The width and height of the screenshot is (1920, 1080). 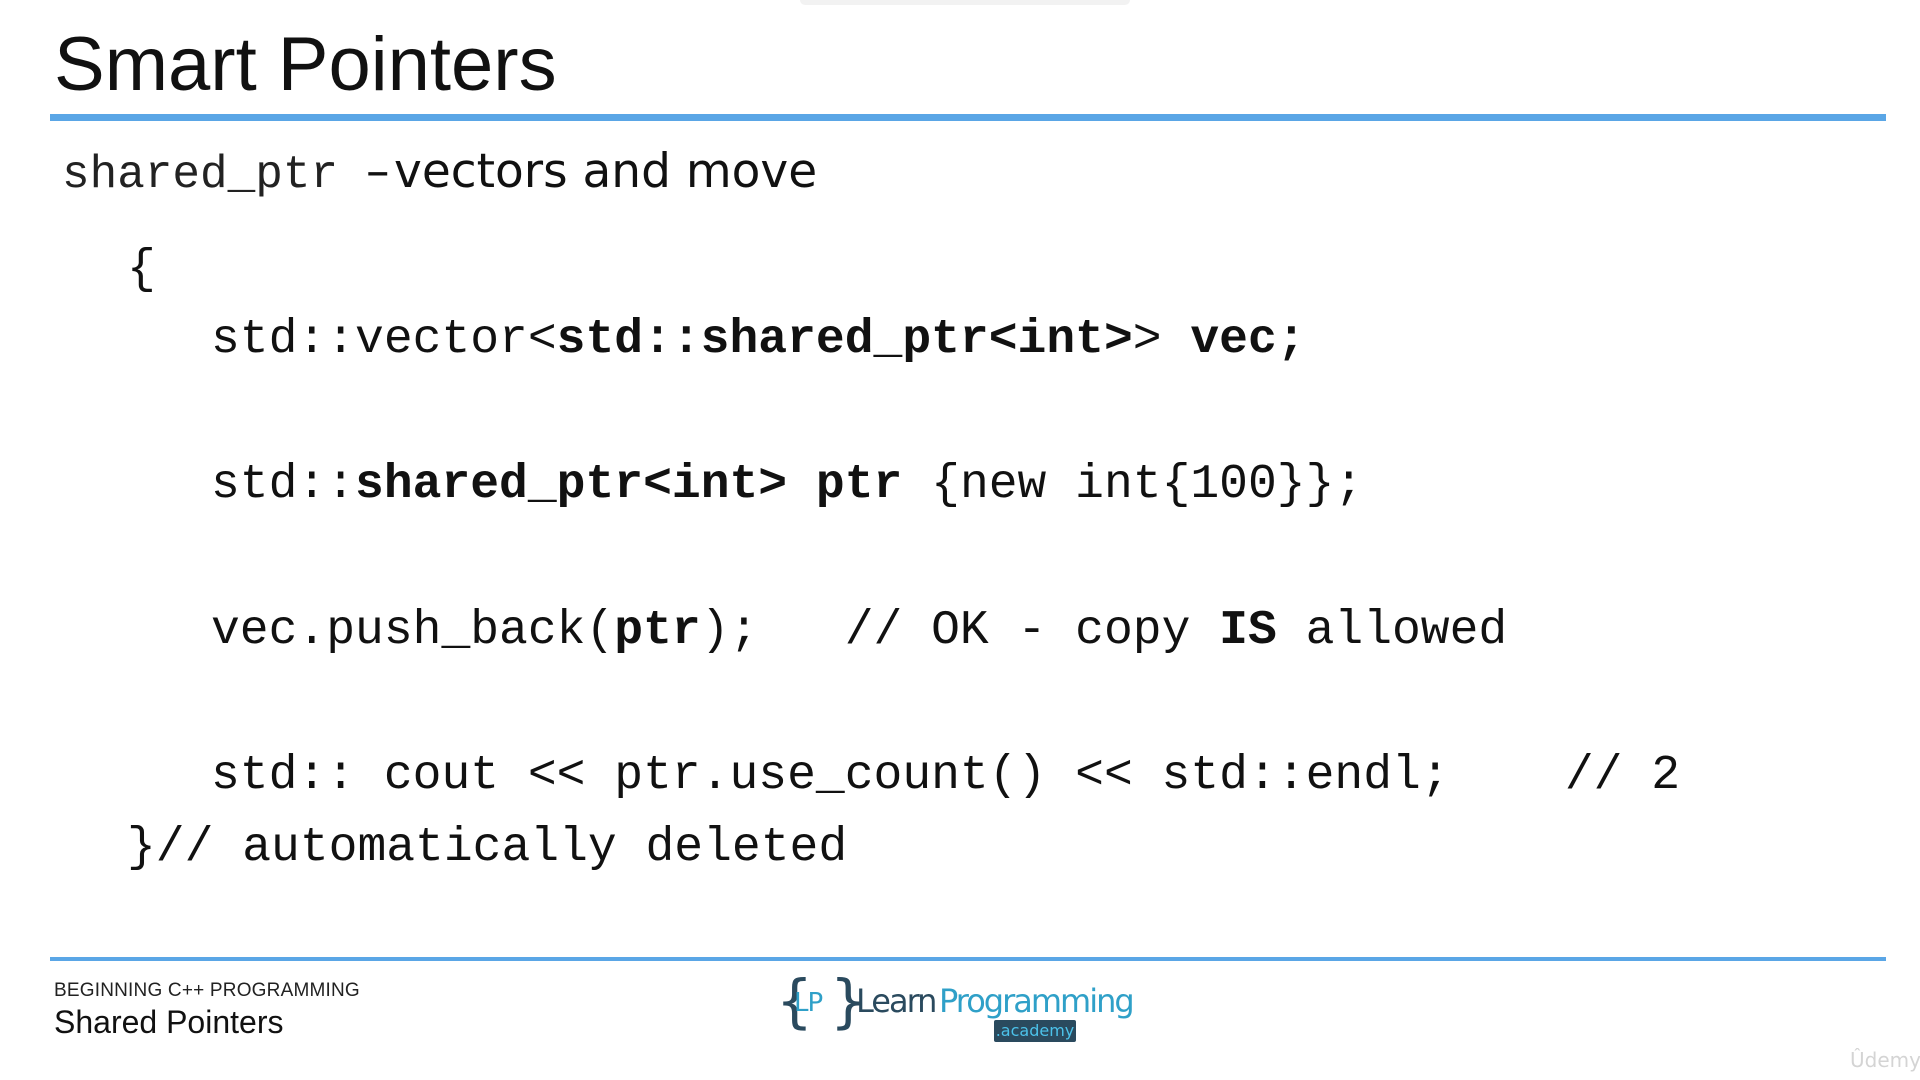 I want to click on subtitle-code: shared_ptr, so click(x=200, y=175).